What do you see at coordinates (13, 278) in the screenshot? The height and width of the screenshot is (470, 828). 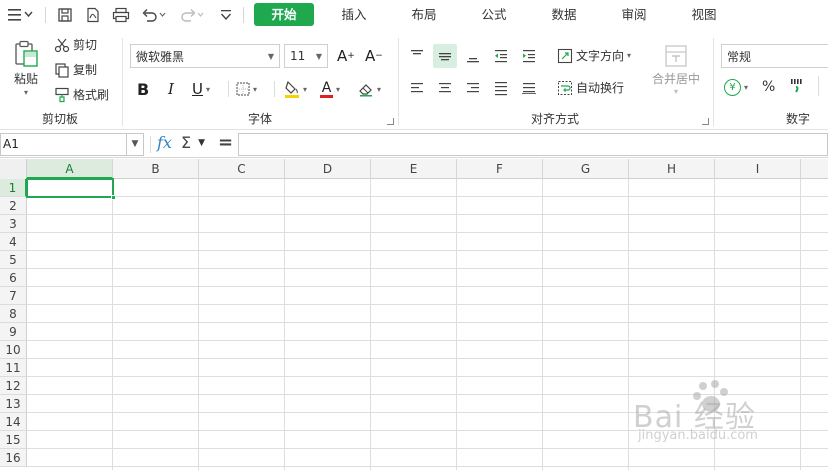 I see `row-header: 6` at bounding box center [13, 278].